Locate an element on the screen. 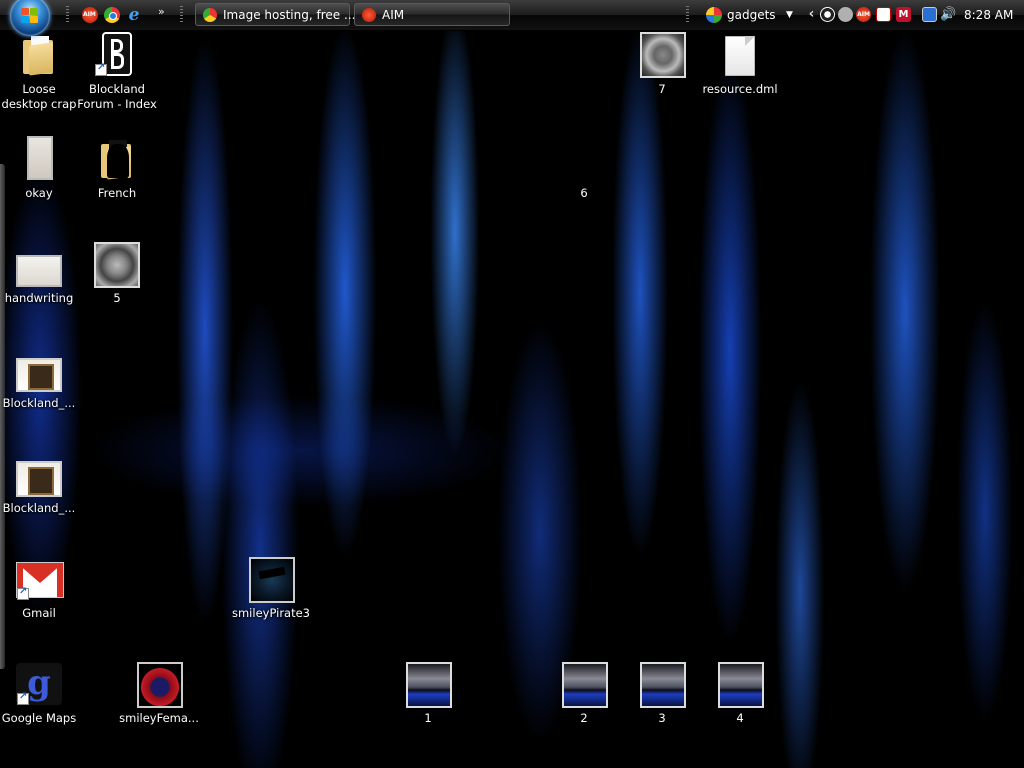  desktop-icon-label: 1 is located at coordinates (428, 718).